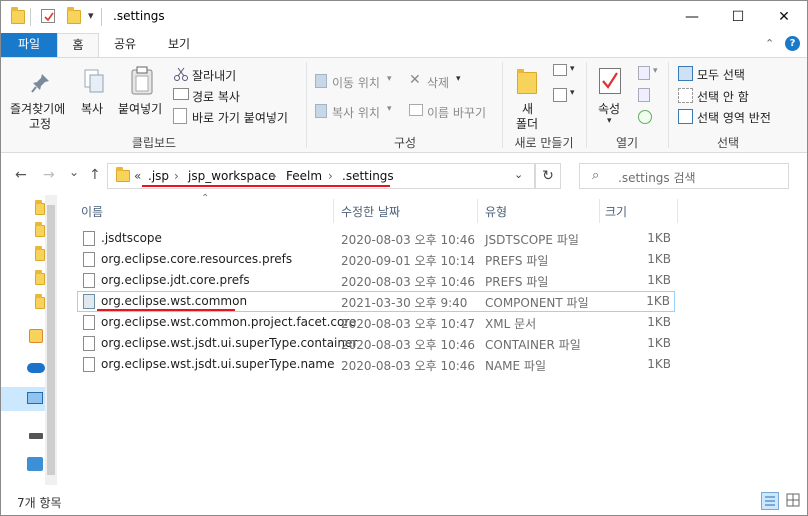 The height and width of the screenshot is (516, 808). Describe the element at coordinates (404, 17) in the screenshot. I see `title-bar: ▾ .settings — ☐ ✕` at that location.